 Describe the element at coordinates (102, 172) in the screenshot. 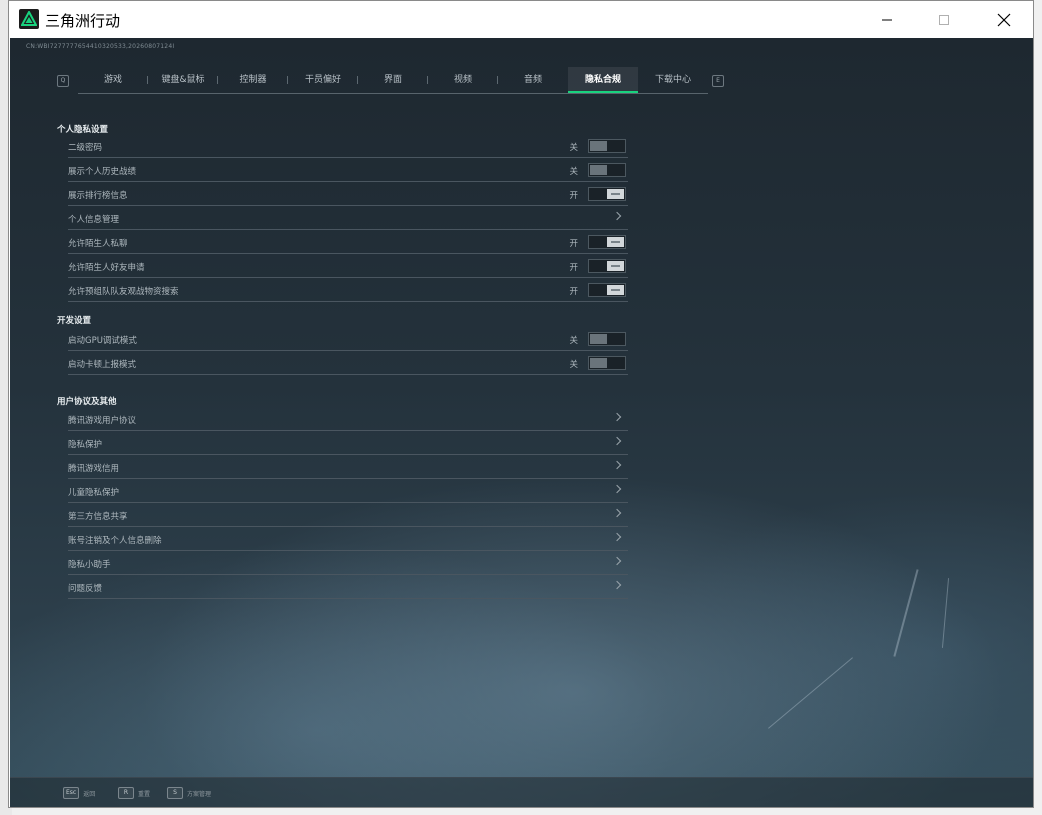

I see `setting-label: 展示个人历史战绩` at that location.